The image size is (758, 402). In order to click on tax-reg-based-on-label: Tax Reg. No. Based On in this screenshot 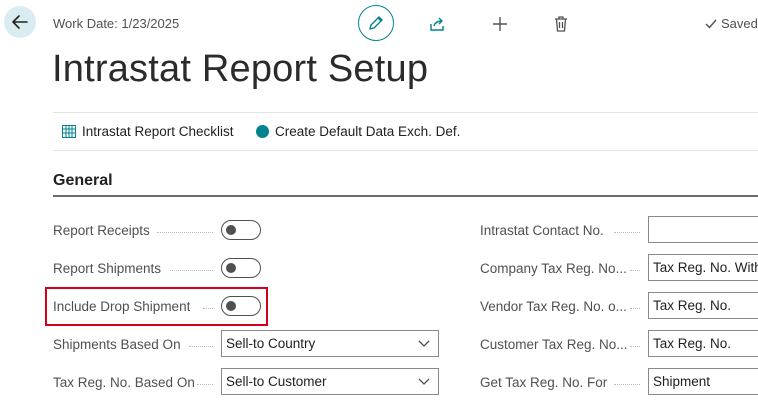, I will do `click(124, 382)`.